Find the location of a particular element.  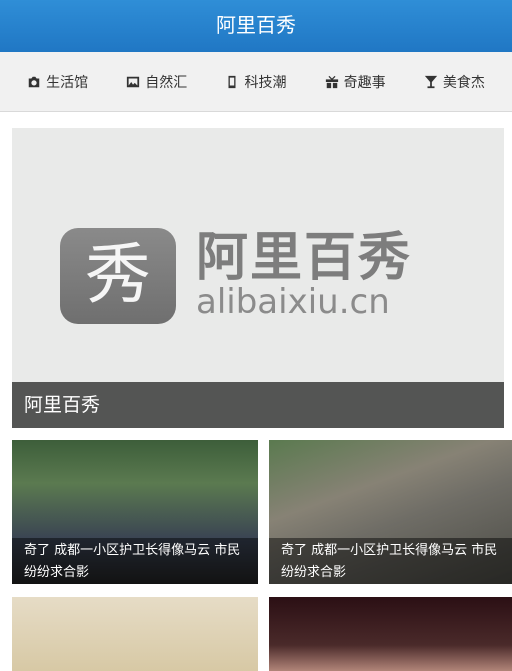

category-nav: 生活馆 自然汇 科技潮 奇趣事 美食杰 is located at coordinates (256, 82).